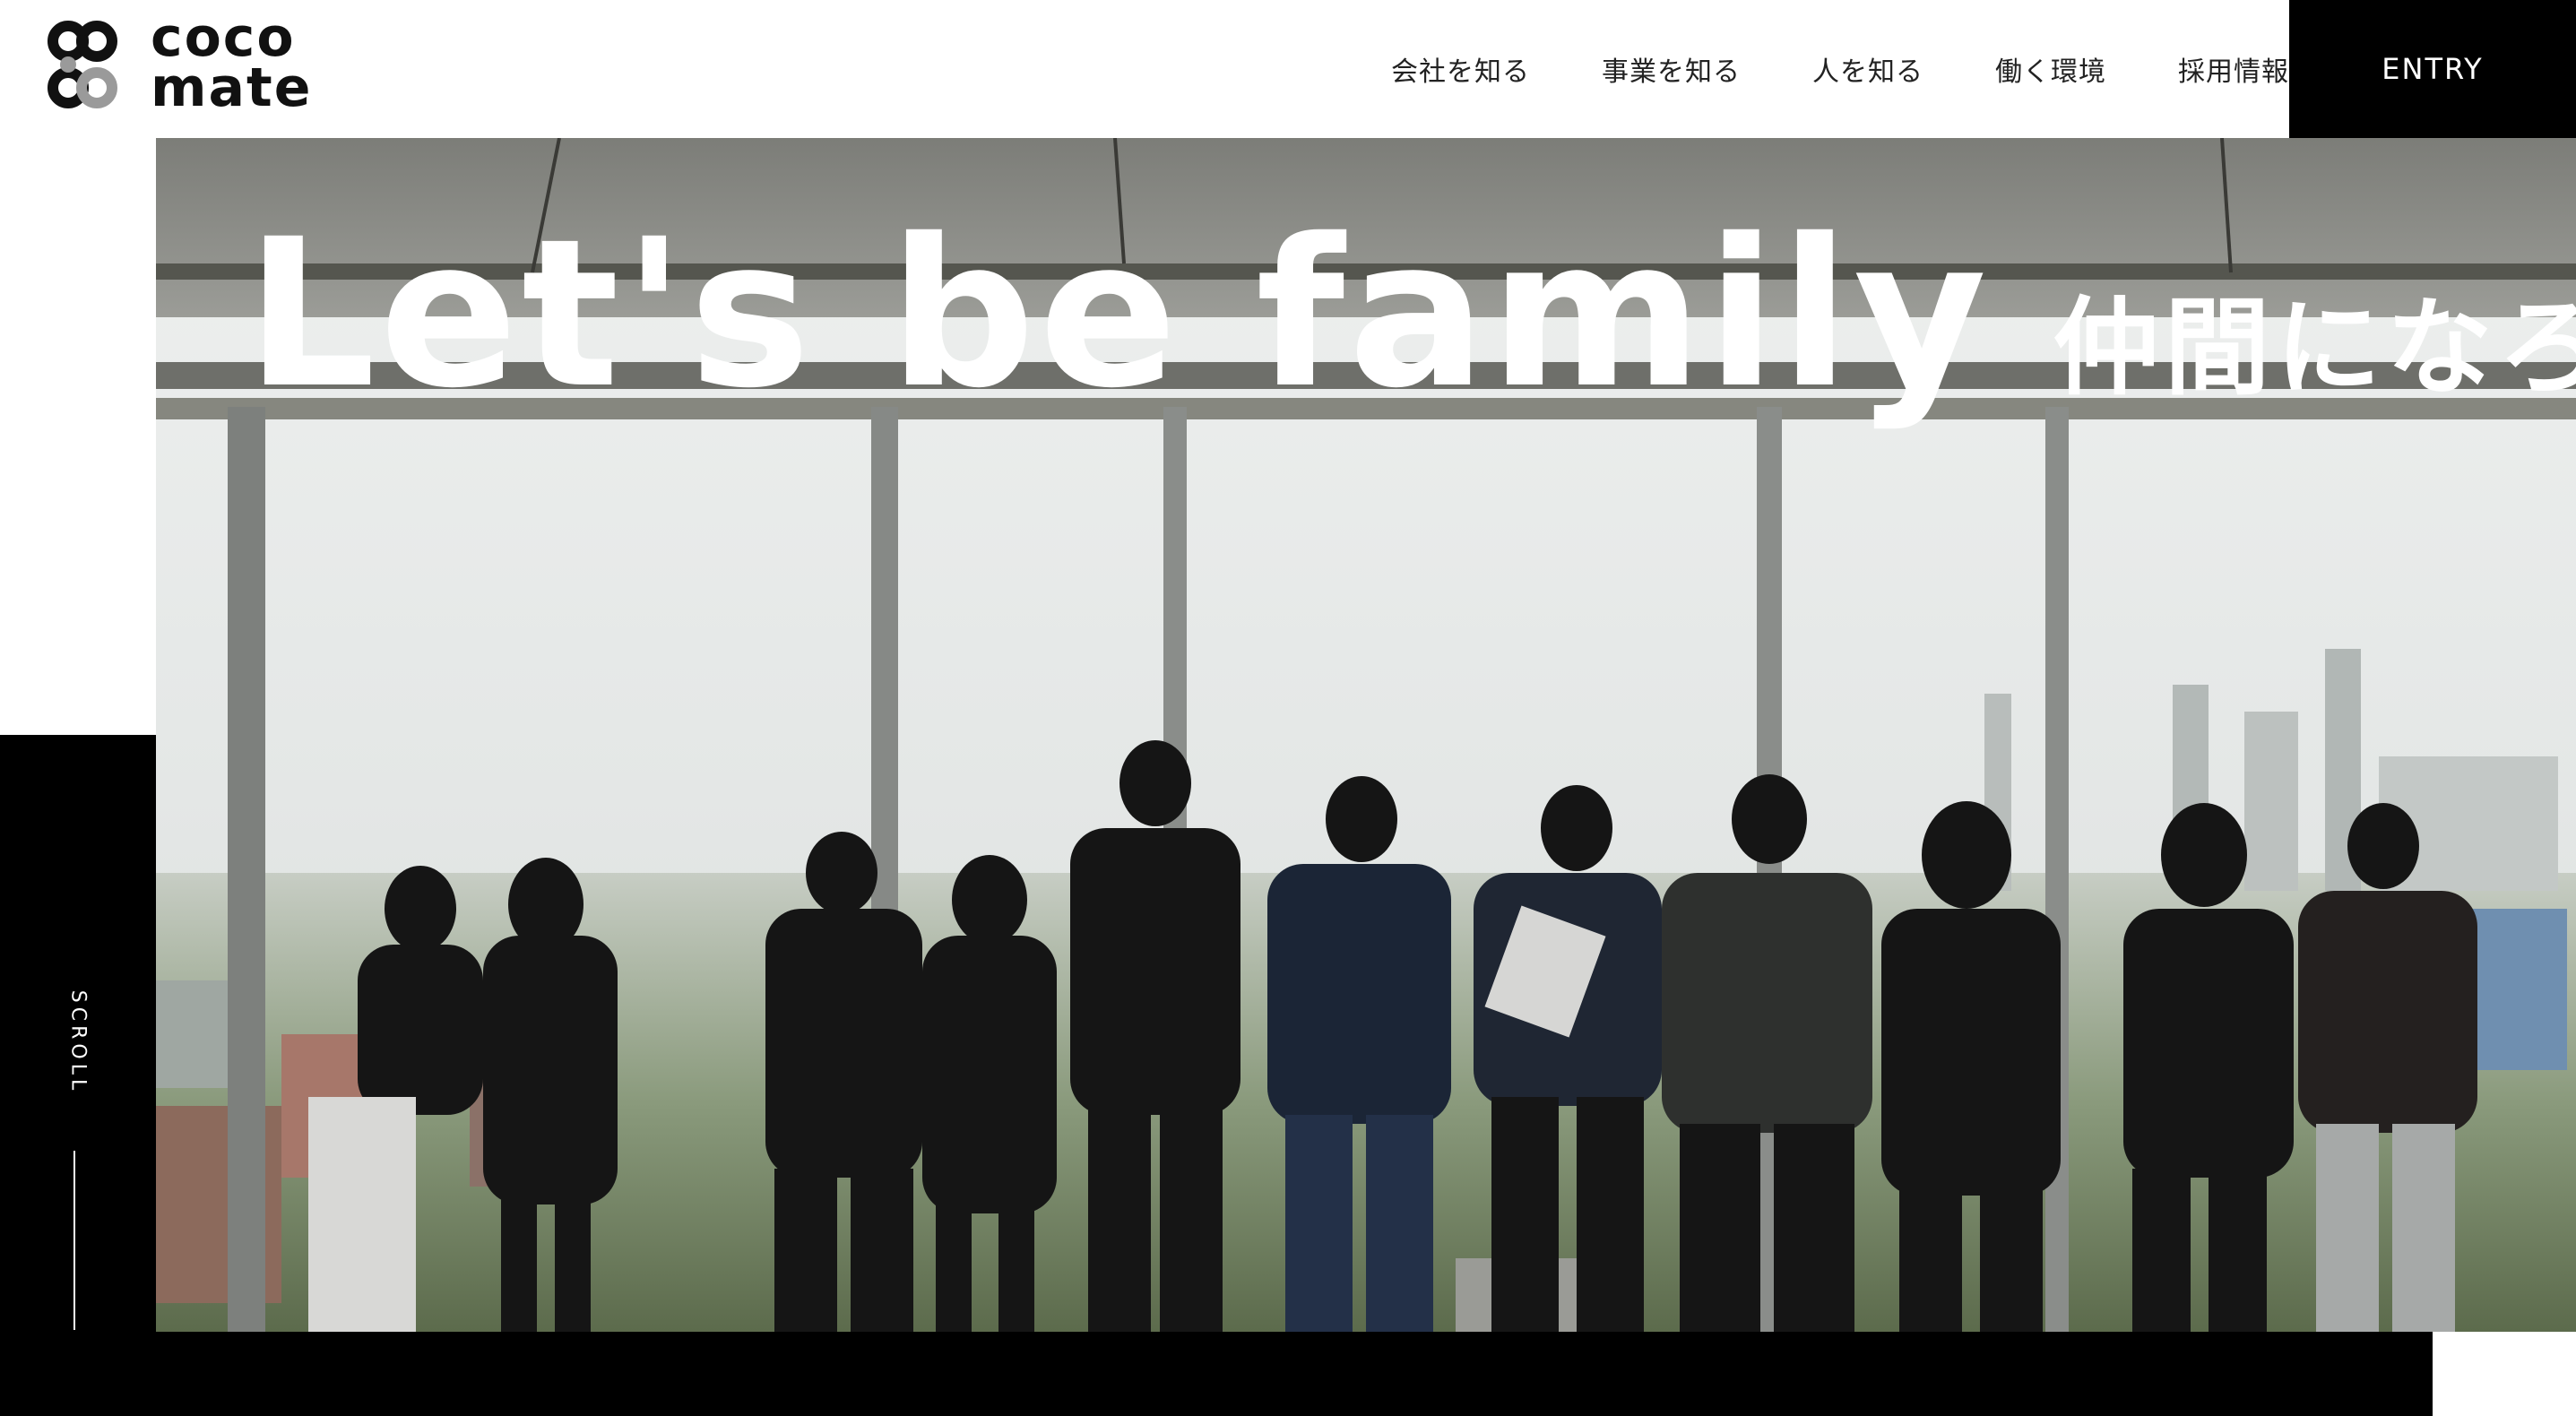  I want to click on nav-item-recruit: 採用情報, so click(2233, 69).